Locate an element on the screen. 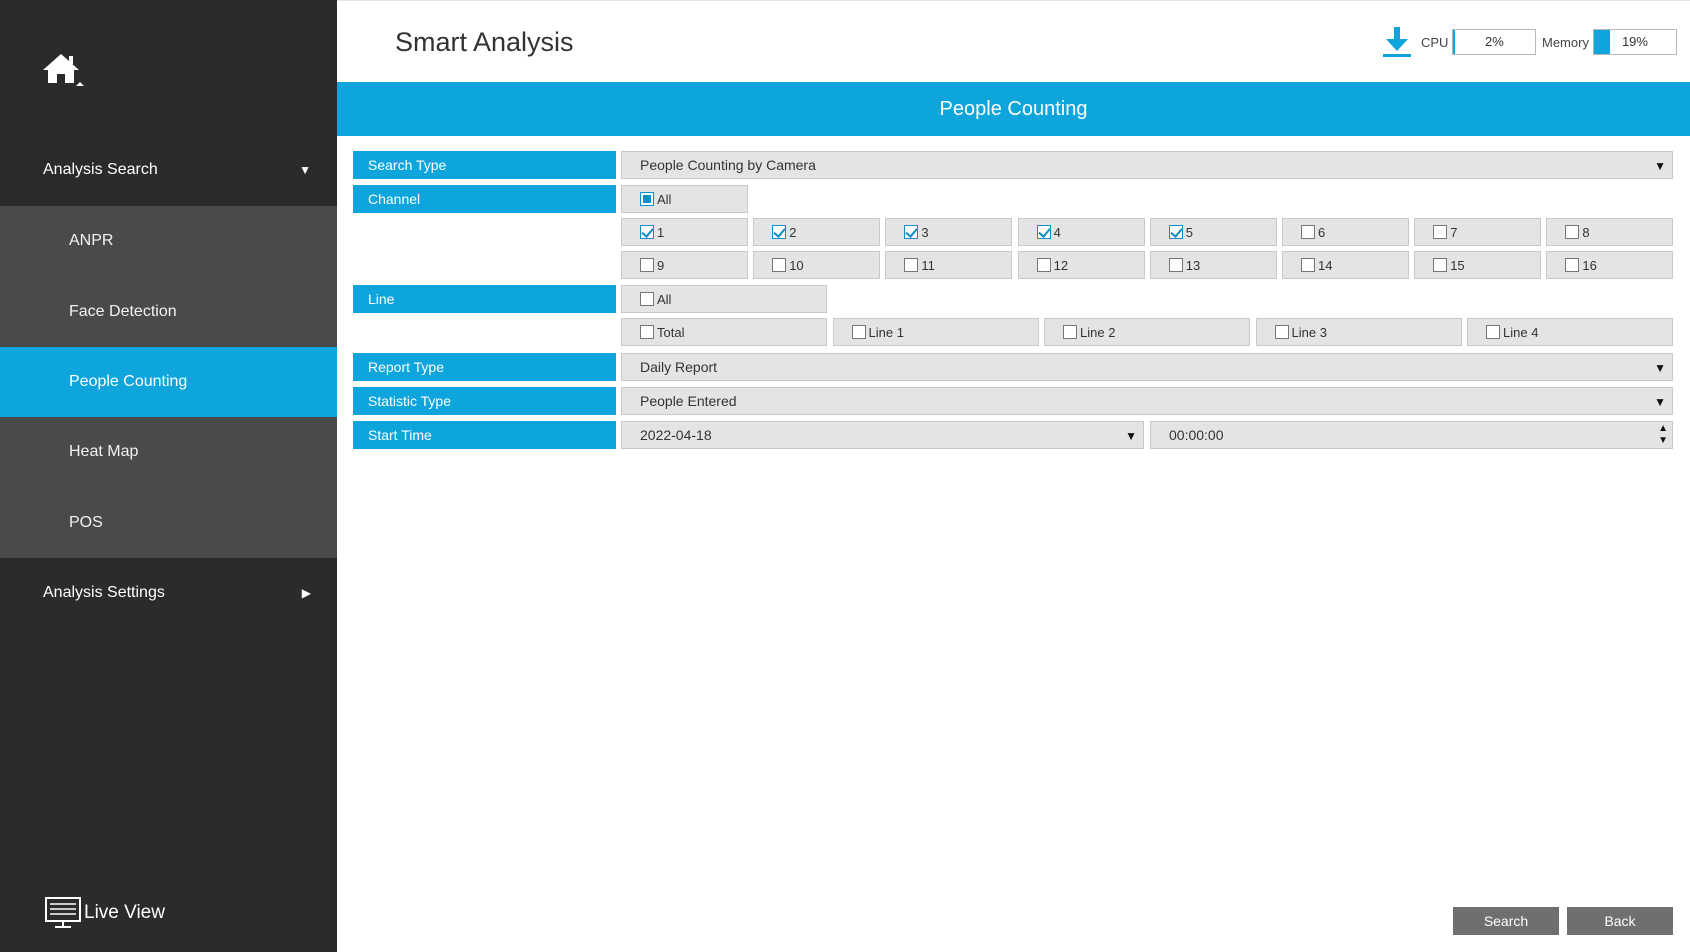 The width and height of the screenshot is (1690, 952). cpu-meter: 2% is located at coordinates (1494, 42).